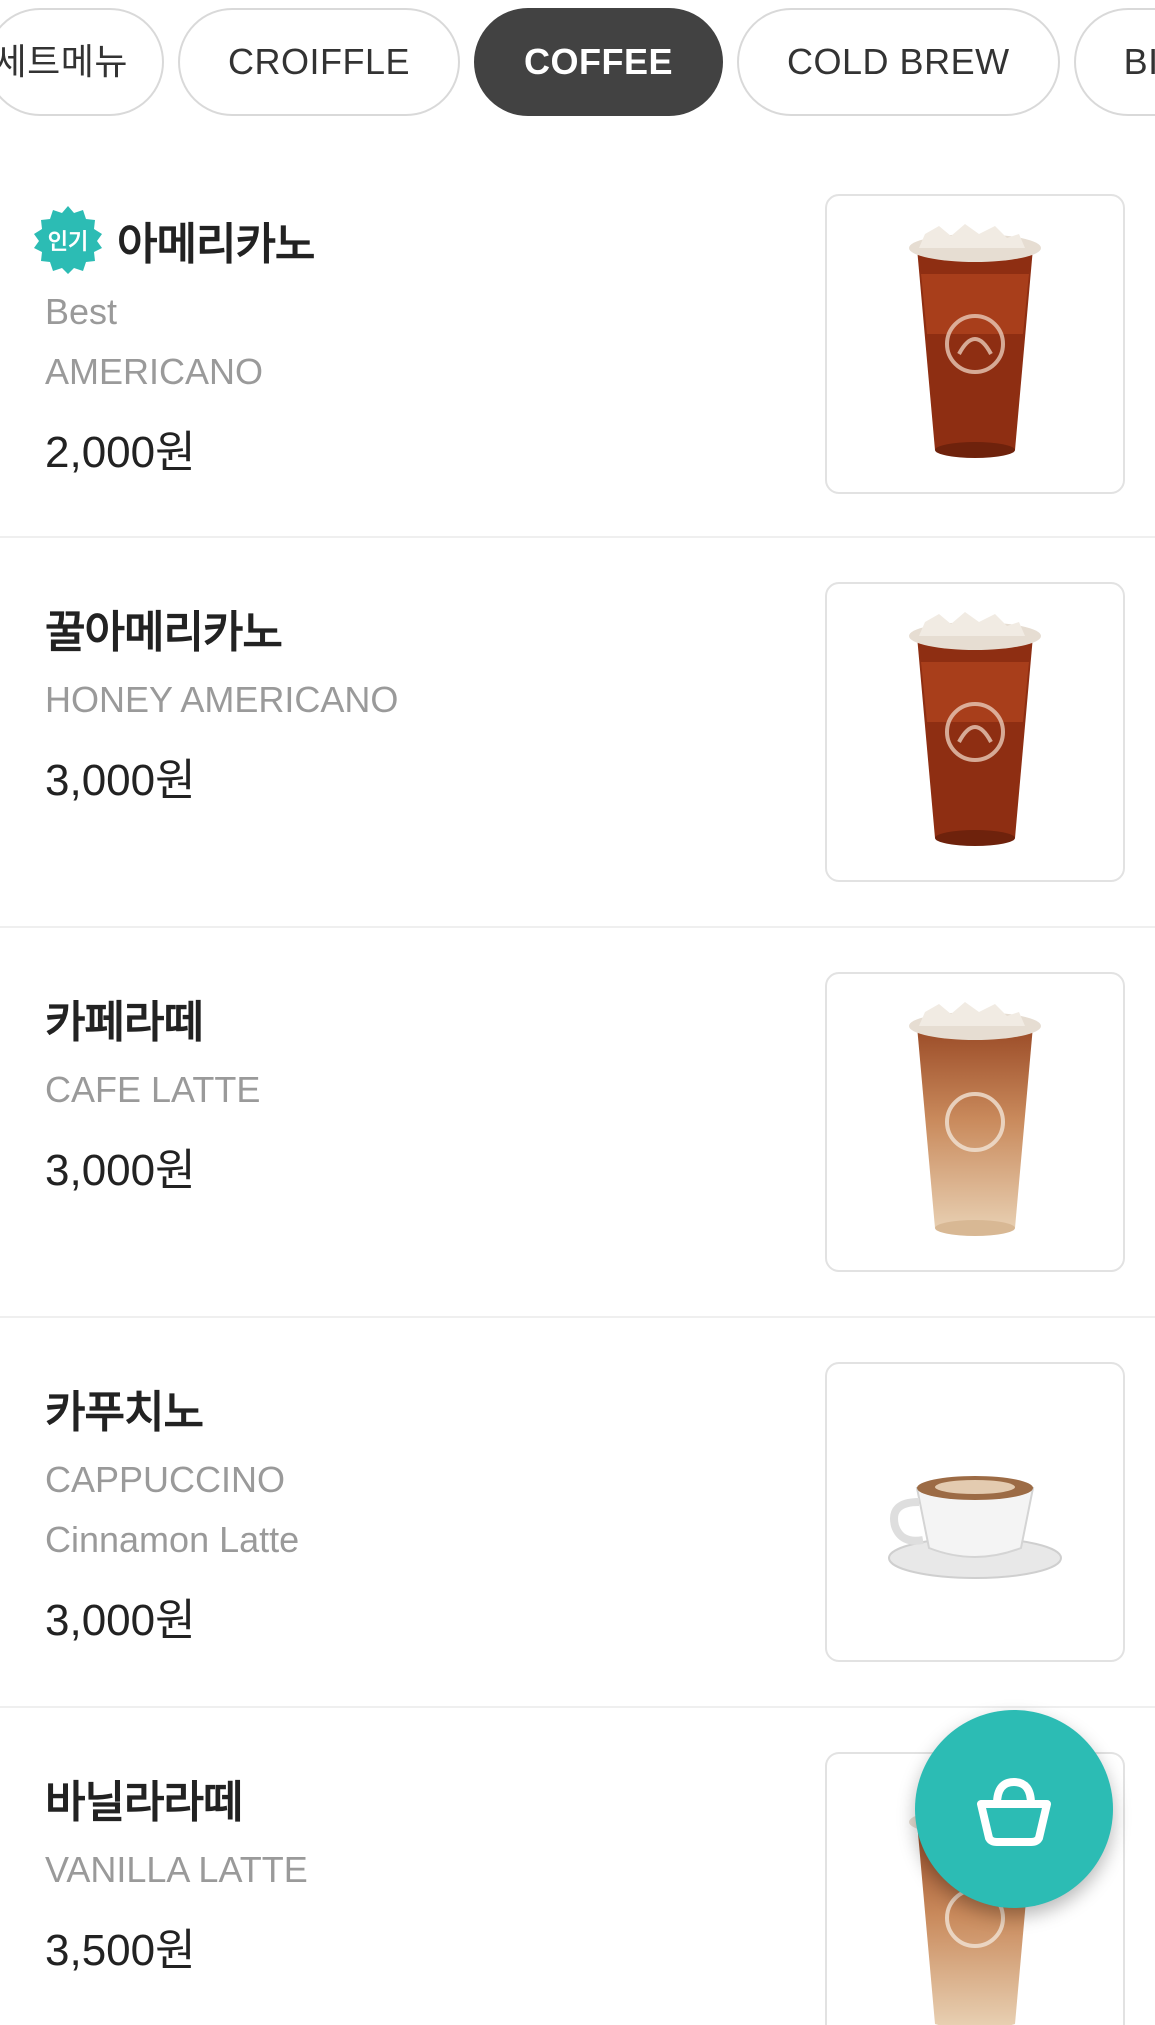 This screenshot has width=1155, height=2025. I want to click on item-name-row: 카푸치노, so click(172, 1408).